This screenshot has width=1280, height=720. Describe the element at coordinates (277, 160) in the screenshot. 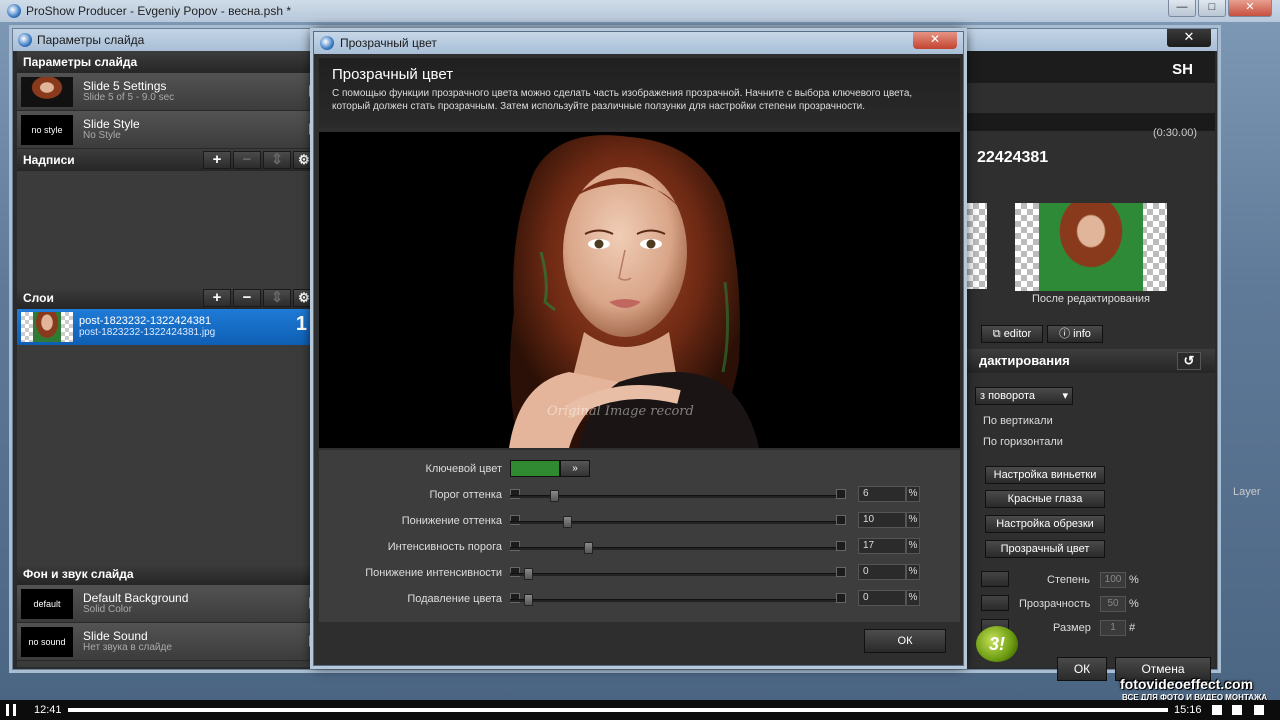

I see `reorder-caption-button: ⇕` at that location.